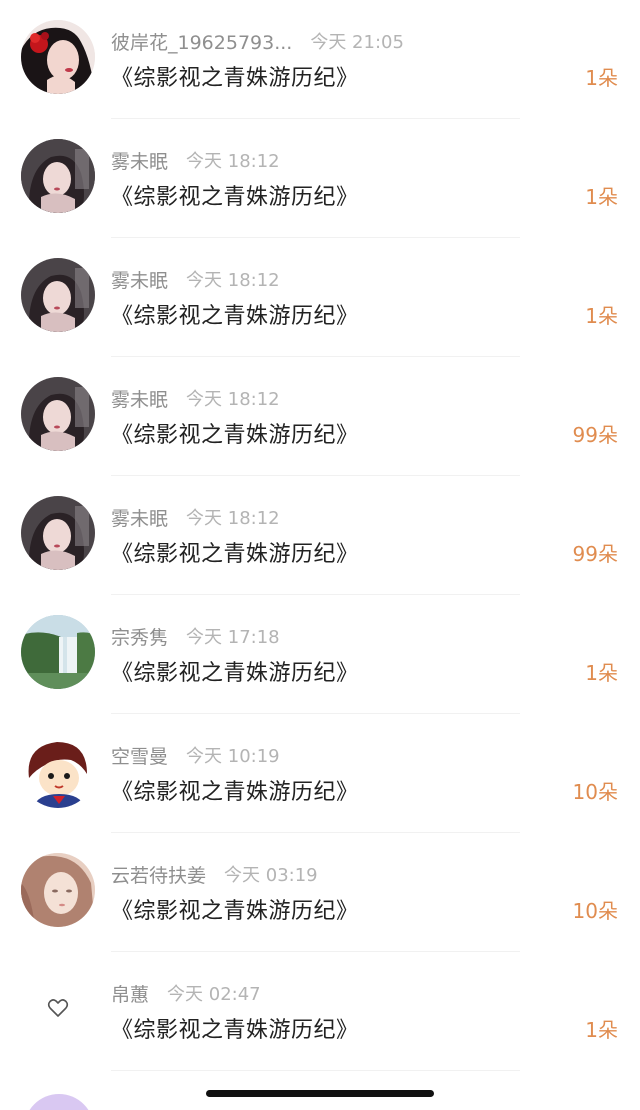 Image resolution: width=640 pixels, height=1110 pixels. I want to click on list-item: 彼岸花_19625793... 今天 21:05 《综影视之青姝游历纪》 1朵, so click(320, 59).